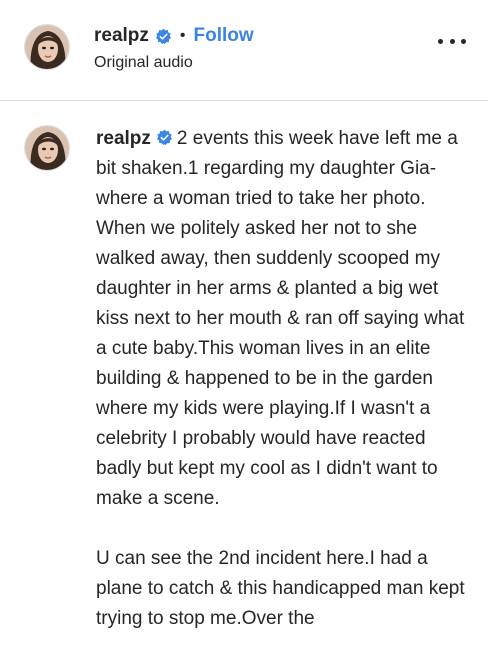 This screenshot has height=650, width=488. What do you see at coordinates (47, 148) in the screenshot?
I see `caption-avatar` at bounding box center [47, 148].